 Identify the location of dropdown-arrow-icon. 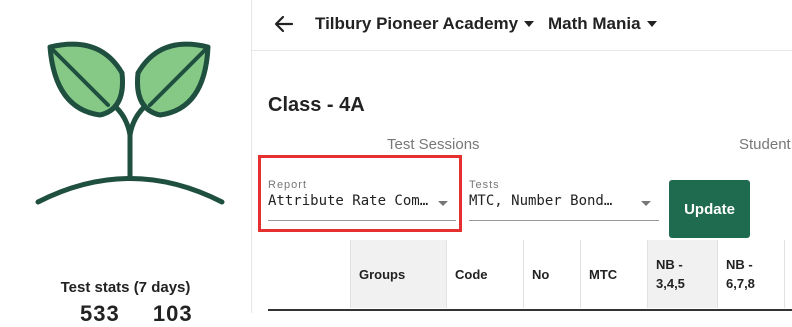
(646, 203).